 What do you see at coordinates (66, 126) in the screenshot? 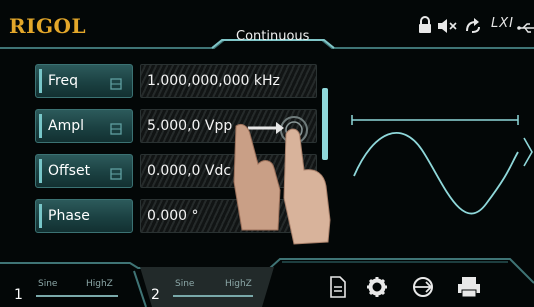
I see `ampl-label: Ampl` at bounding box center [66, 126].